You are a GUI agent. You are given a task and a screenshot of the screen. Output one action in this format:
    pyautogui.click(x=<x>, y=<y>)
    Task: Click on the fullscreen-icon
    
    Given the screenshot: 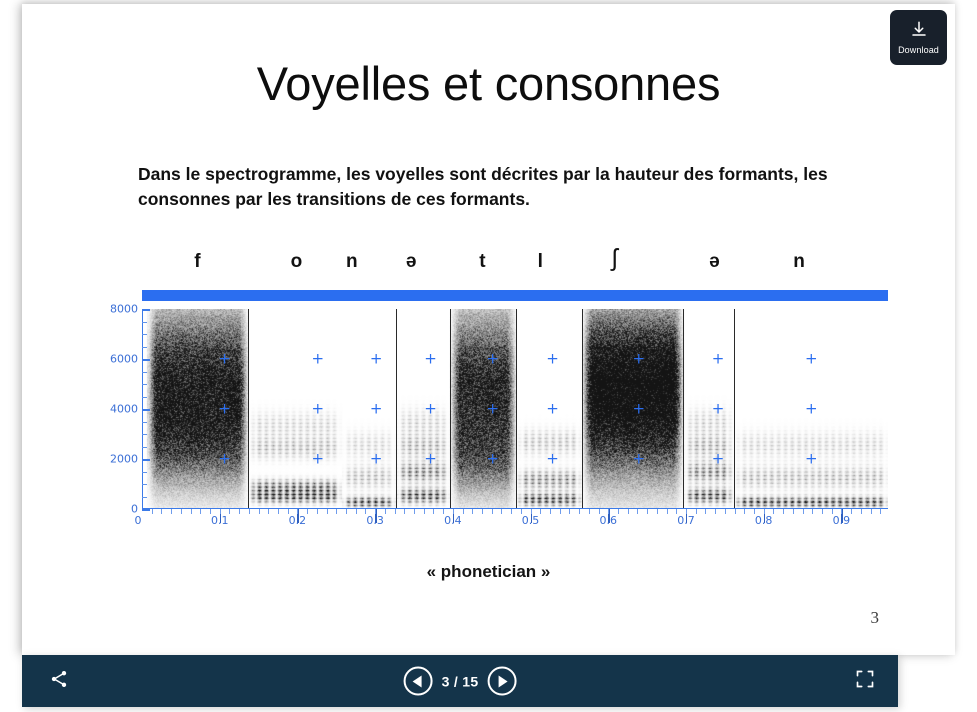 What is the action you would take?
    pyautogui.click(x=865, y=681)
    